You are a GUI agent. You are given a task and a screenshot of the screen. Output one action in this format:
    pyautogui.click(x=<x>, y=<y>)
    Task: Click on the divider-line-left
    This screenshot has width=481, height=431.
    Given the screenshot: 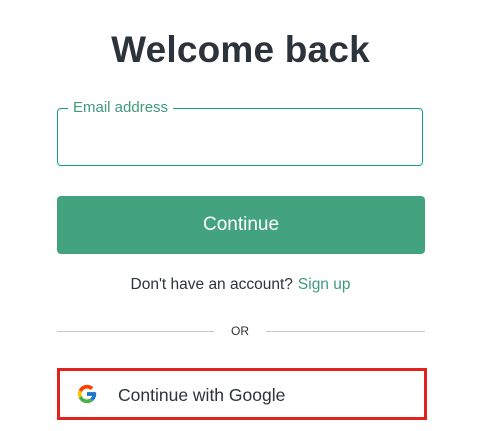 What is the action you would take?
    pyautogui.click(x=135, y=331)
    